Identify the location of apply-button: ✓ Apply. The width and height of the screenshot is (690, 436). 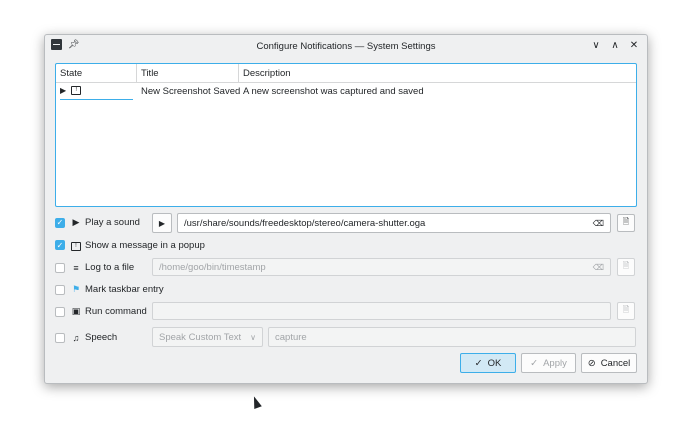
(548, 363).